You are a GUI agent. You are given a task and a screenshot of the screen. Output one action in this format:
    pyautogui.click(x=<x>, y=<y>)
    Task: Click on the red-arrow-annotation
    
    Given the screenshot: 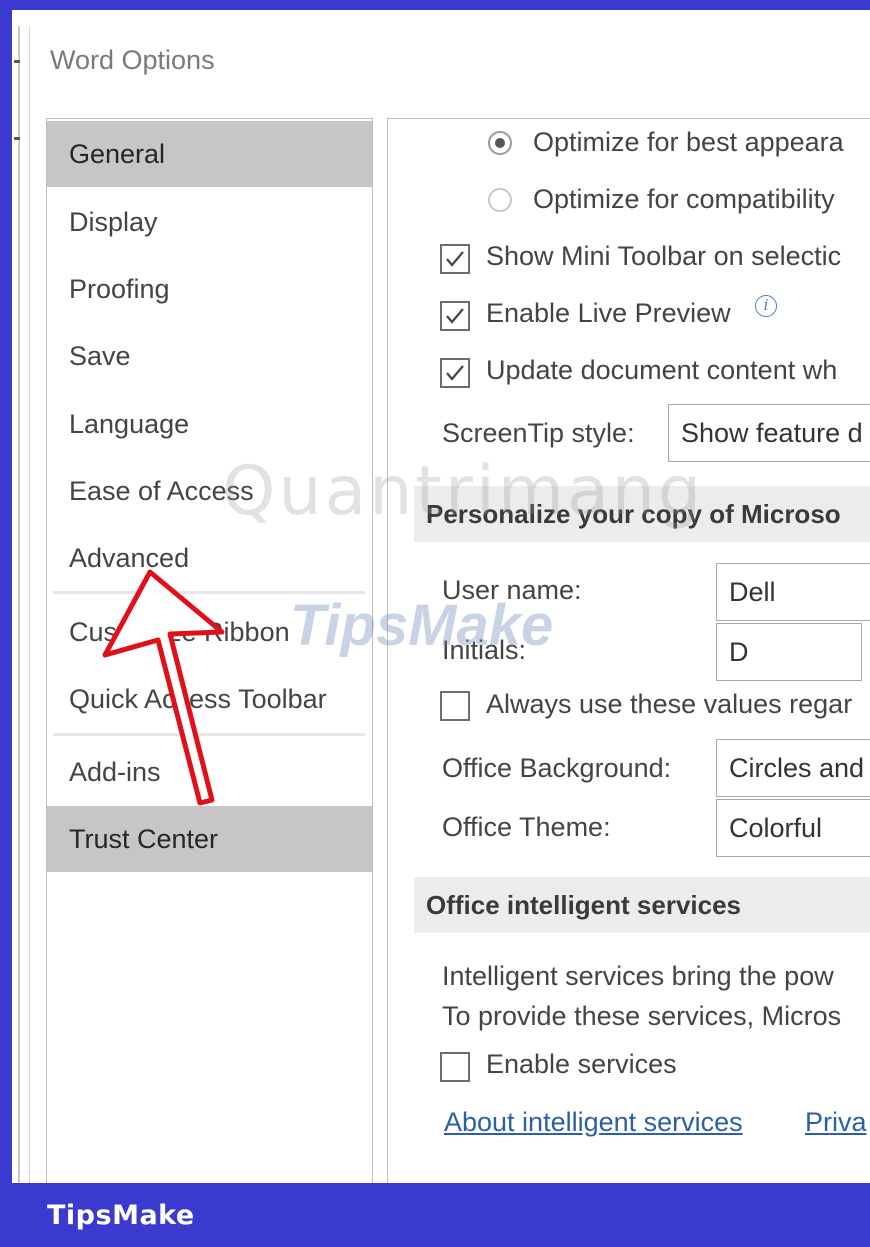 What is the action you would take?
    pyautogui.click(x=163, y=687)
    